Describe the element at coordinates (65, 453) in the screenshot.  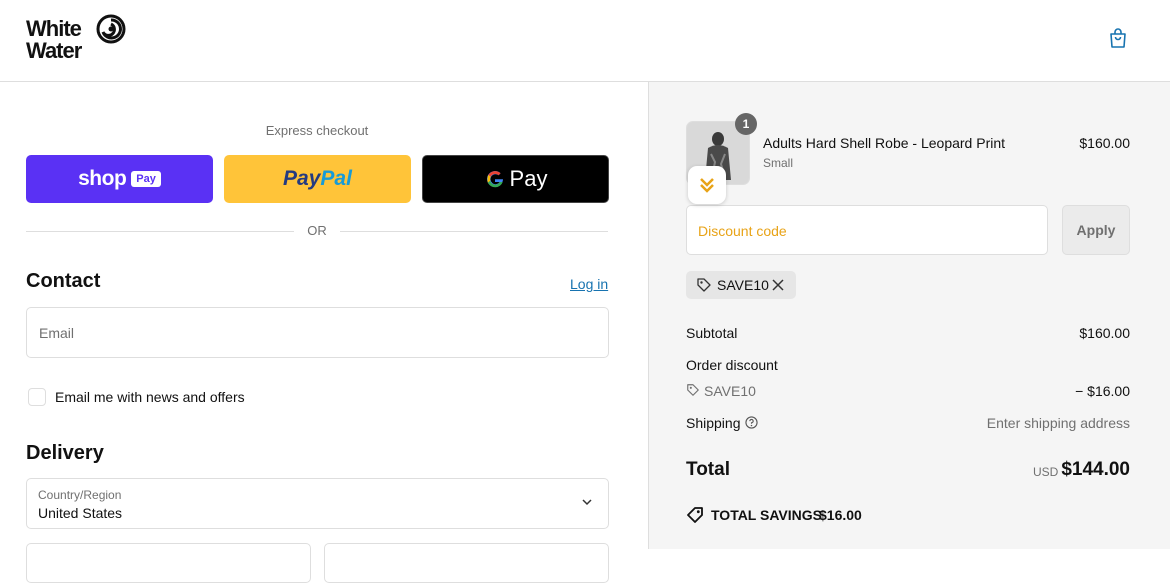
I see `delivery-heading: Delivery` at that location.